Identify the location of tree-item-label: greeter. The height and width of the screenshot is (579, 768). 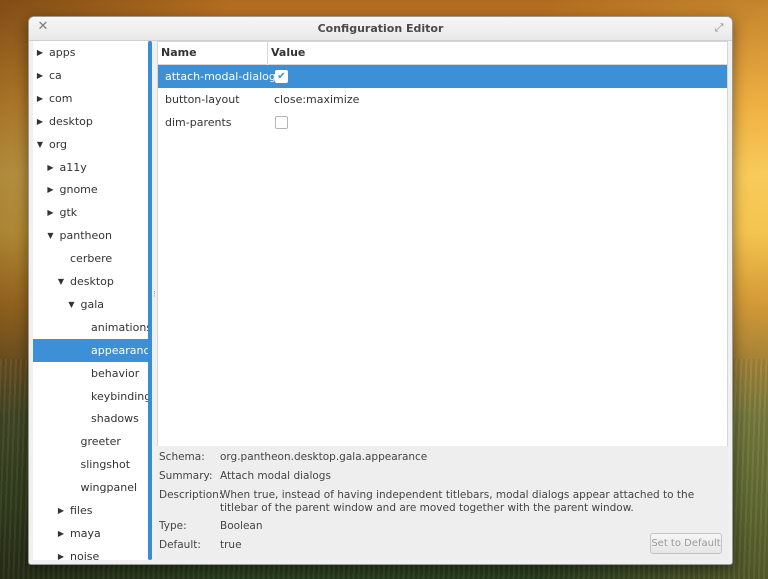
(100, 442).